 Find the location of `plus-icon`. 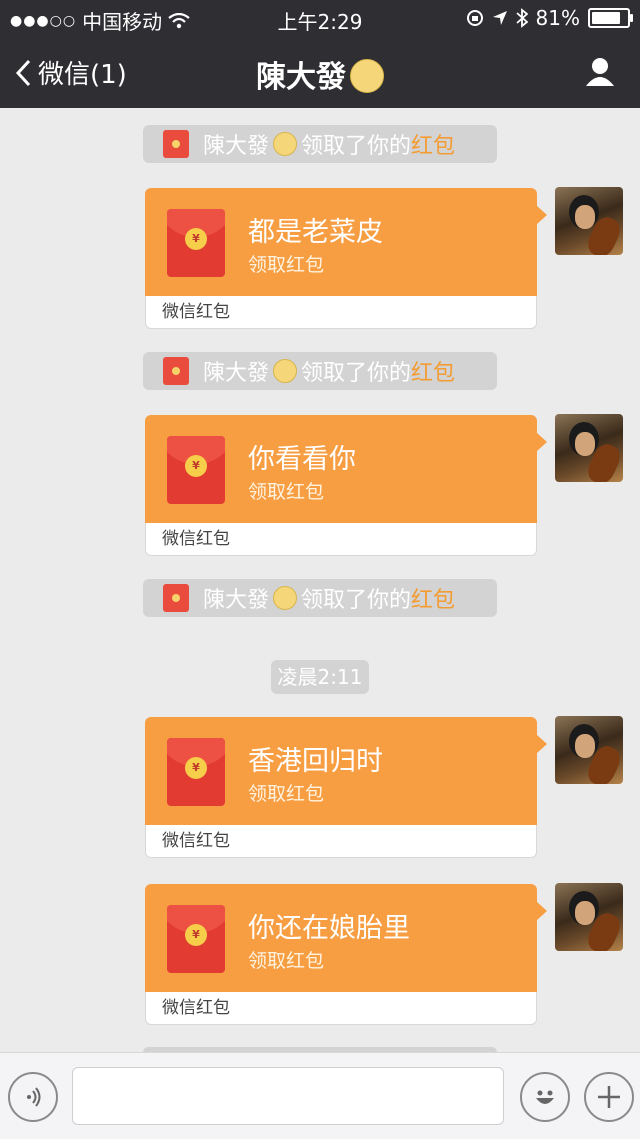

plus-icon is located at coordinates (609, 1097).